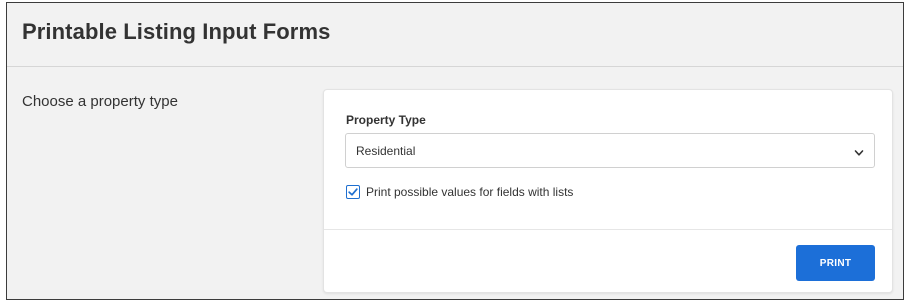 The width and height of the screenshot is (907, 303). Describe the element at coordinates (176, 31) in the screenshot. I see `page-title: Printable Listing Input Forms` at that location.